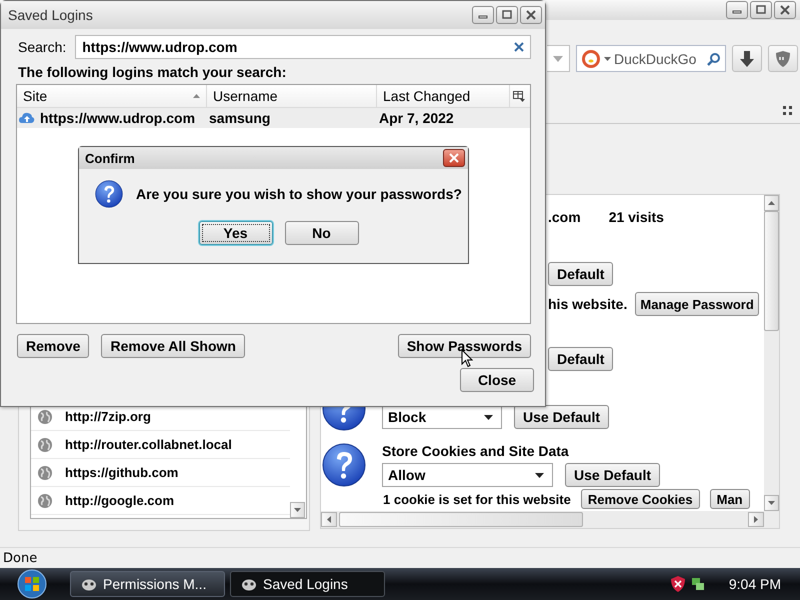 The width and height of the screenshot is (800, 600). I want to click on search-label: Search:, so click(42, 47).